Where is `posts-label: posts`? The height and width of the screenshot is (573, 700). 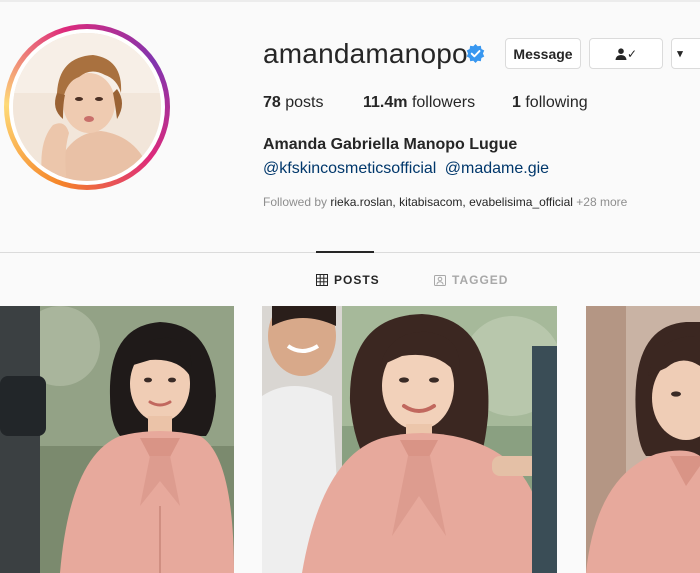 posts-label: posts is located at coordinates (304, 102).